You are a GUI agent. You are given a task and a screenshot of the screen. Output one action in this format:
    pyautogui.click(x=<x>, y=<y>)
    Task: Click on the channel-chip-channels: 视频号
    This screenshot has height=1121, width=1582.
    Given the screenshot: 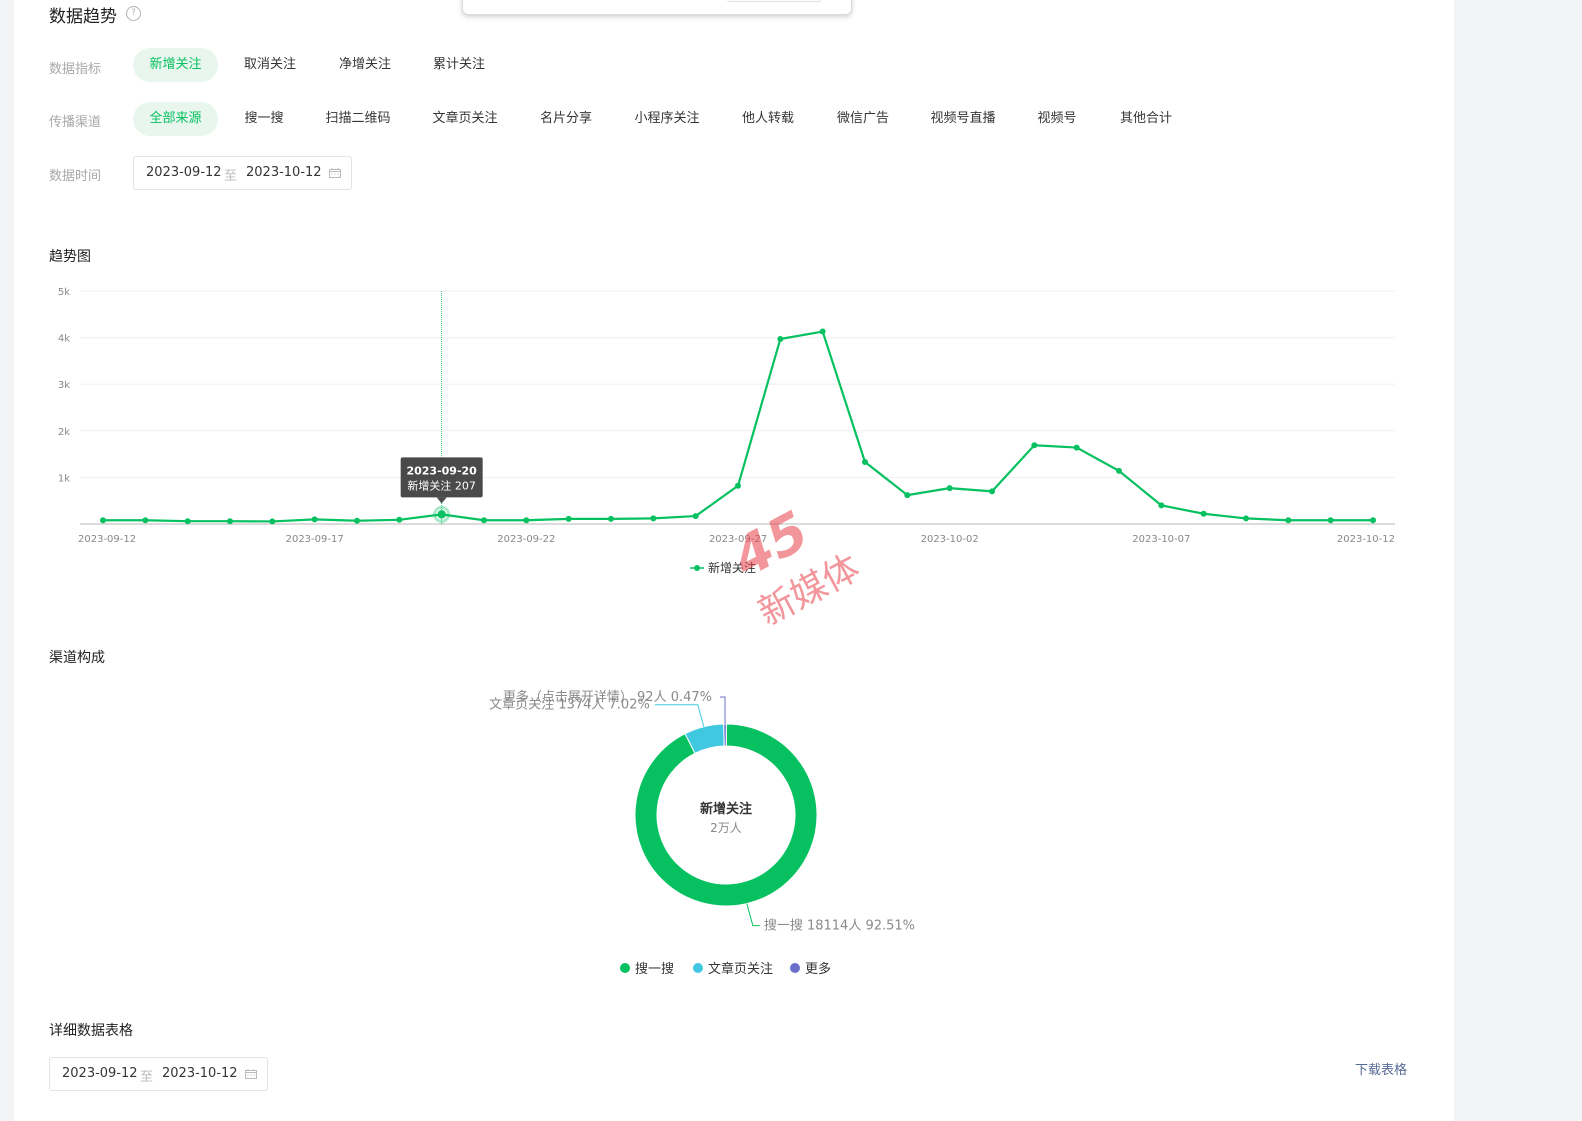 What is the action you would take?
    pyautogui.click(x=1057, y=119)
    